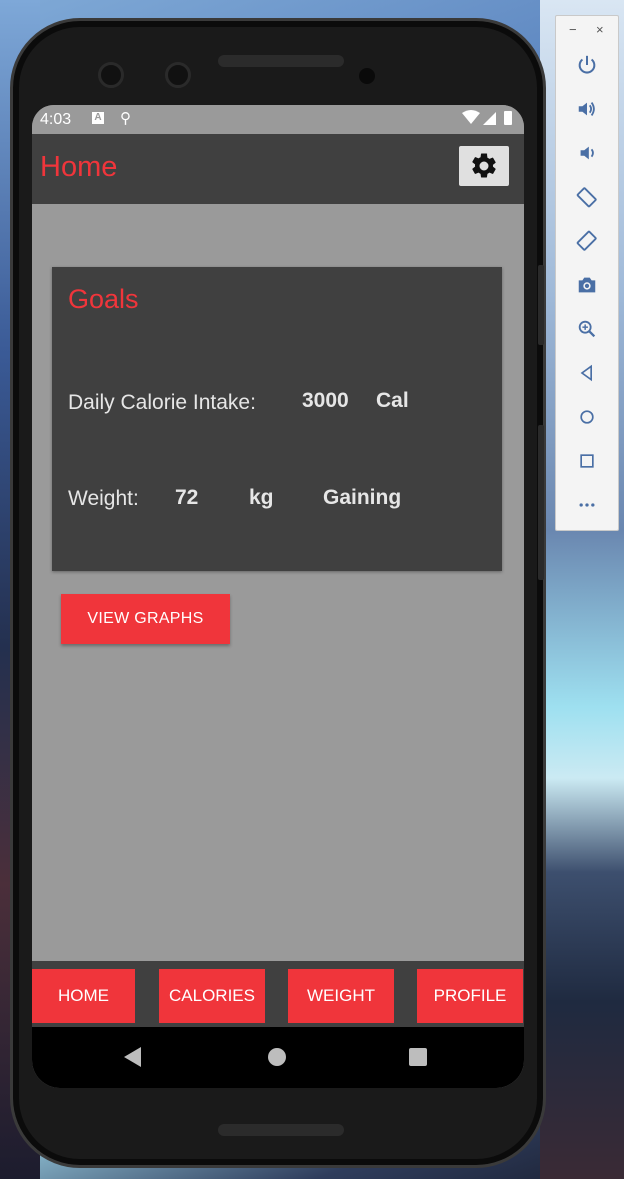 Image resolution: width=624 pixels, height=1179 pixels. What do you see at coordinates (541, 305) in the screenshot?
I see `power-side-button` at bounding box center [541, 305].